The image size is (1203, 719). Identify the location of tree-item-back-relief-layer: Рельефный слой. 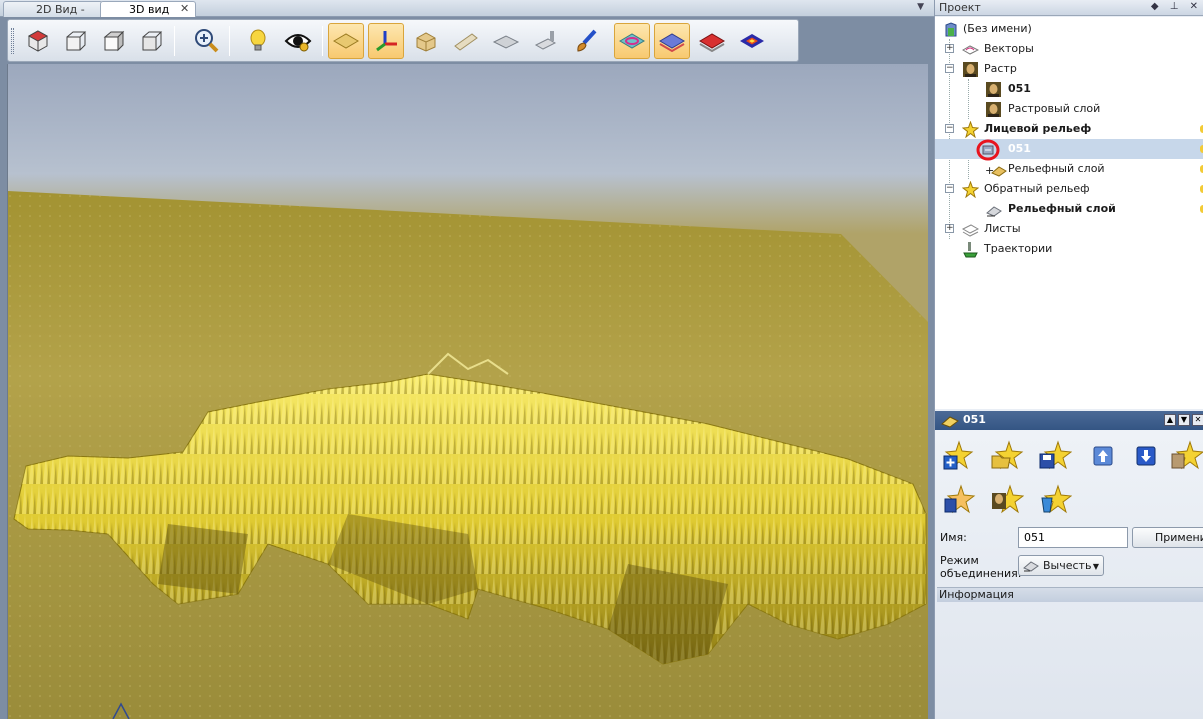
(1069, 209).